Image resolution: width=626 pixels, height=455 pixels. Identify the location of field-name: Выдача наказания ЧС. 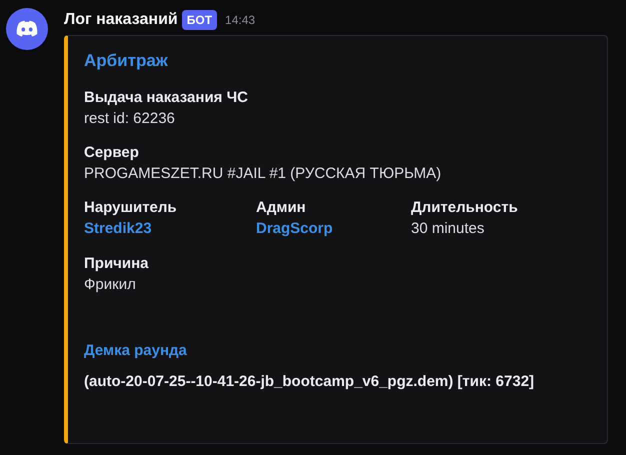
(166, 98).